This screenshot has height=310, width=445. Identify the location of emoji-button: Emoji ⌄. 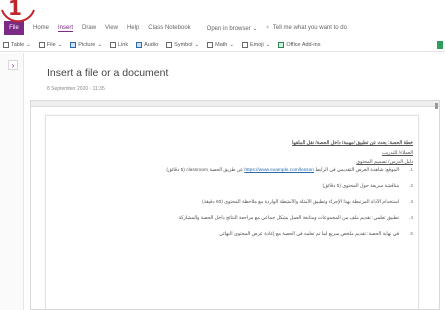
(255, 44).